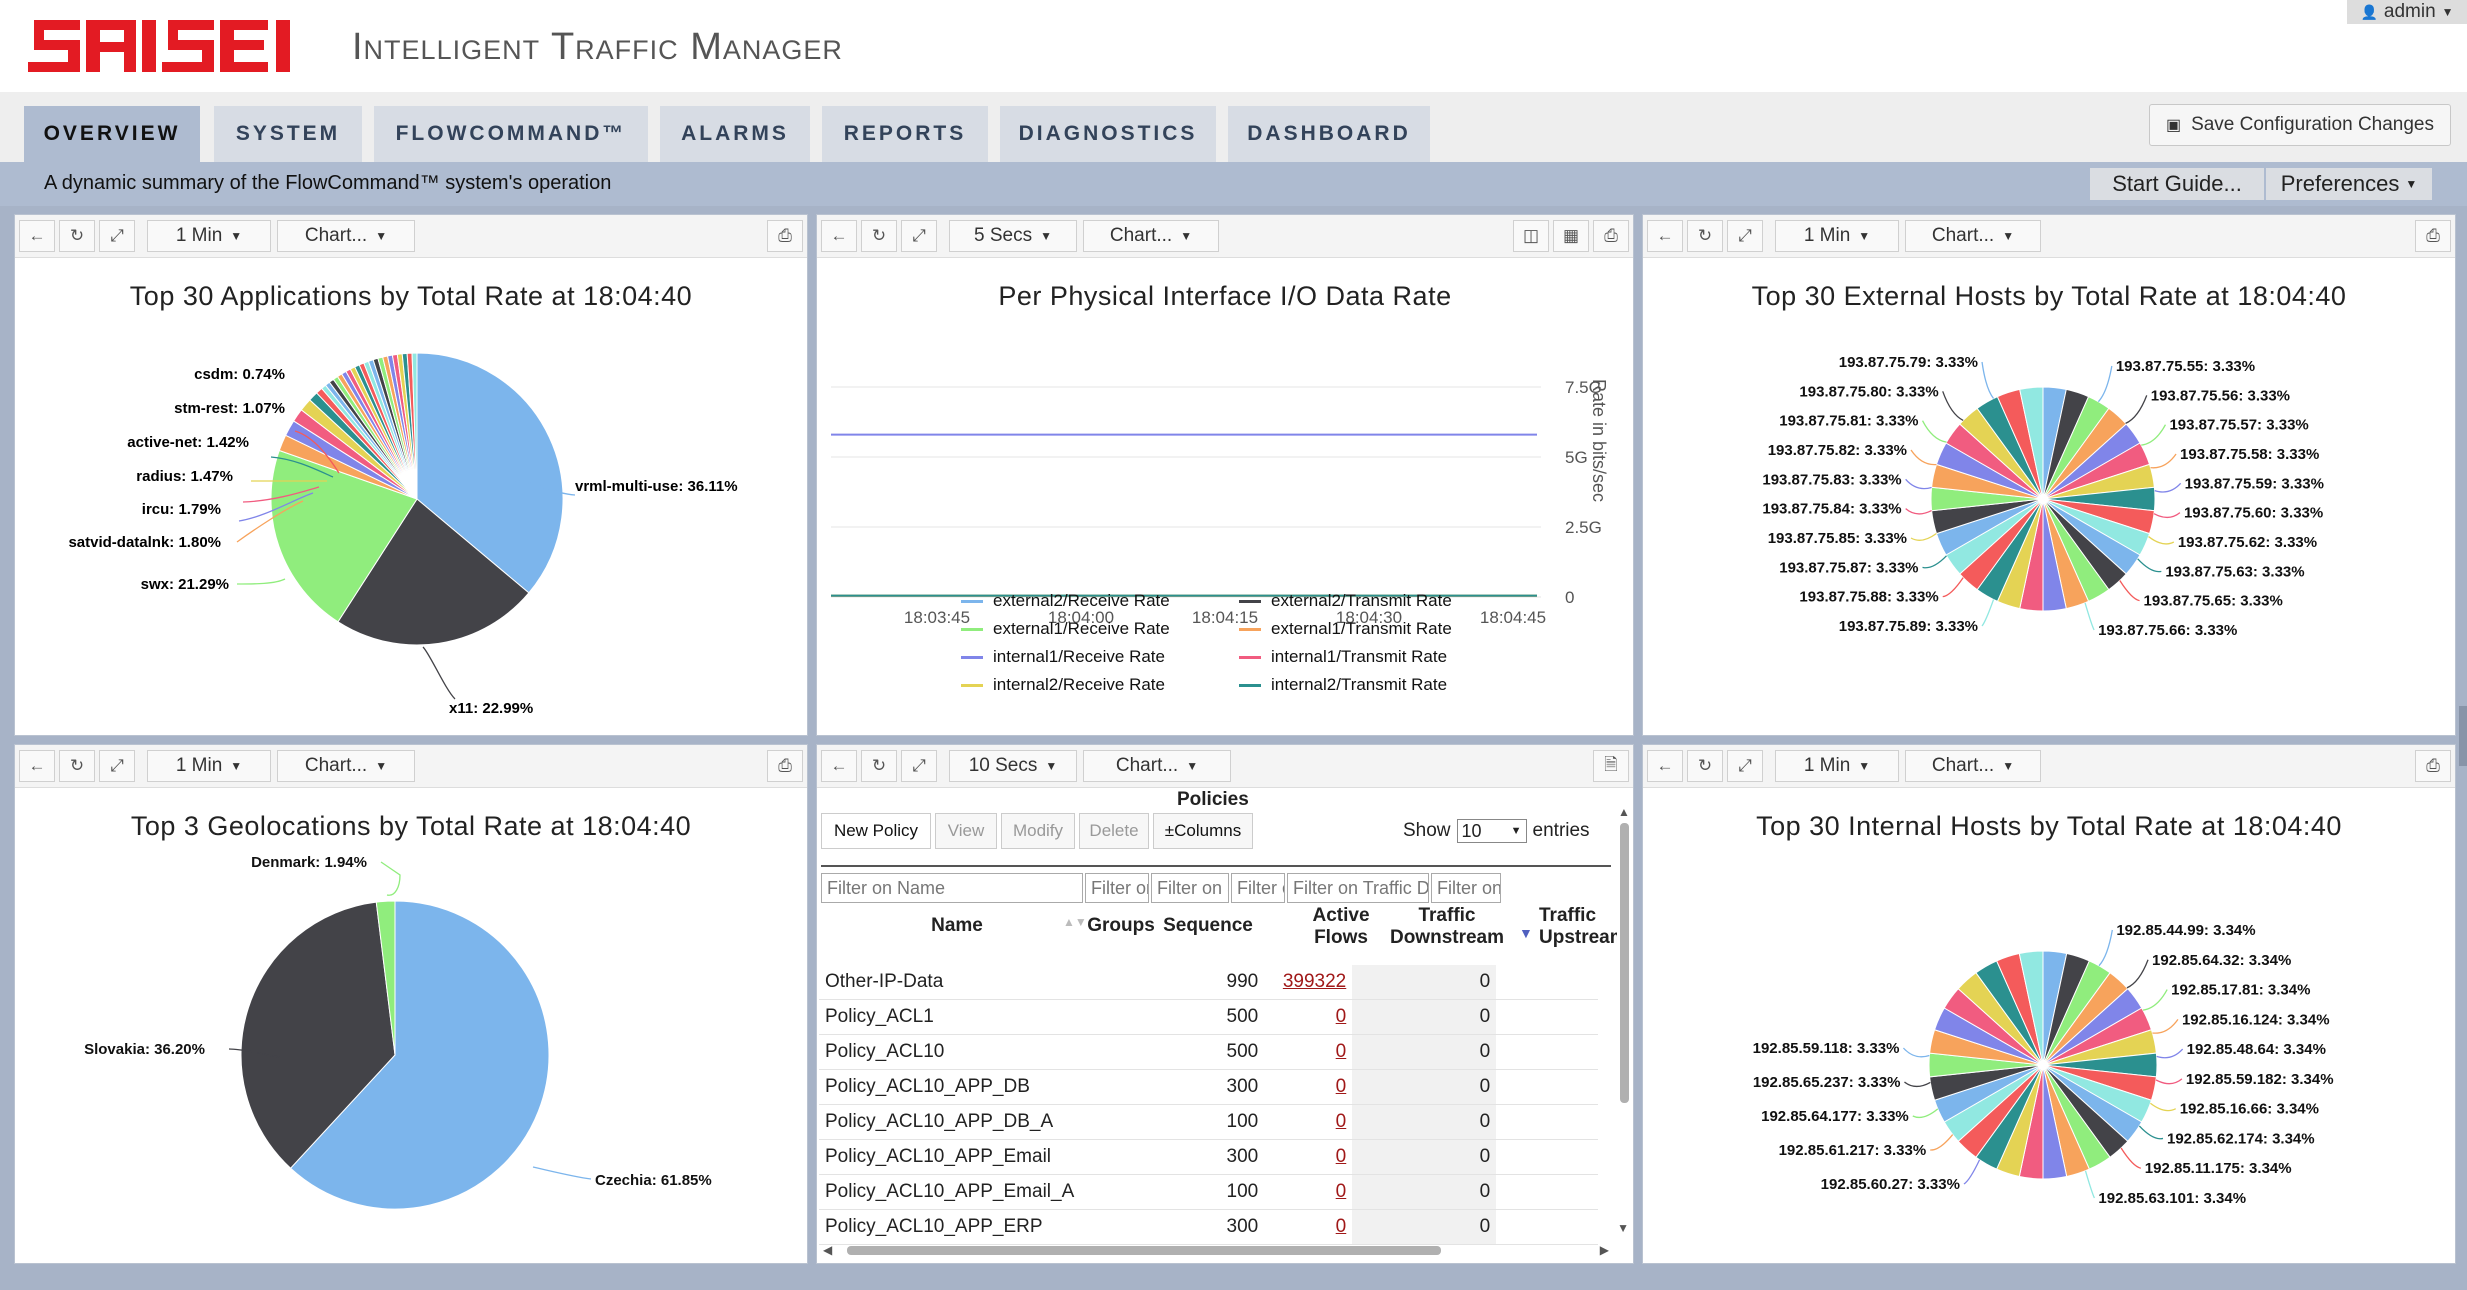 The height and width of the screenshot is (1290, 2467). What do you see at coordinates (288, 134) in the screenshot?
I see `tab-system: SYSTEM` at bounding box center [288, 134].